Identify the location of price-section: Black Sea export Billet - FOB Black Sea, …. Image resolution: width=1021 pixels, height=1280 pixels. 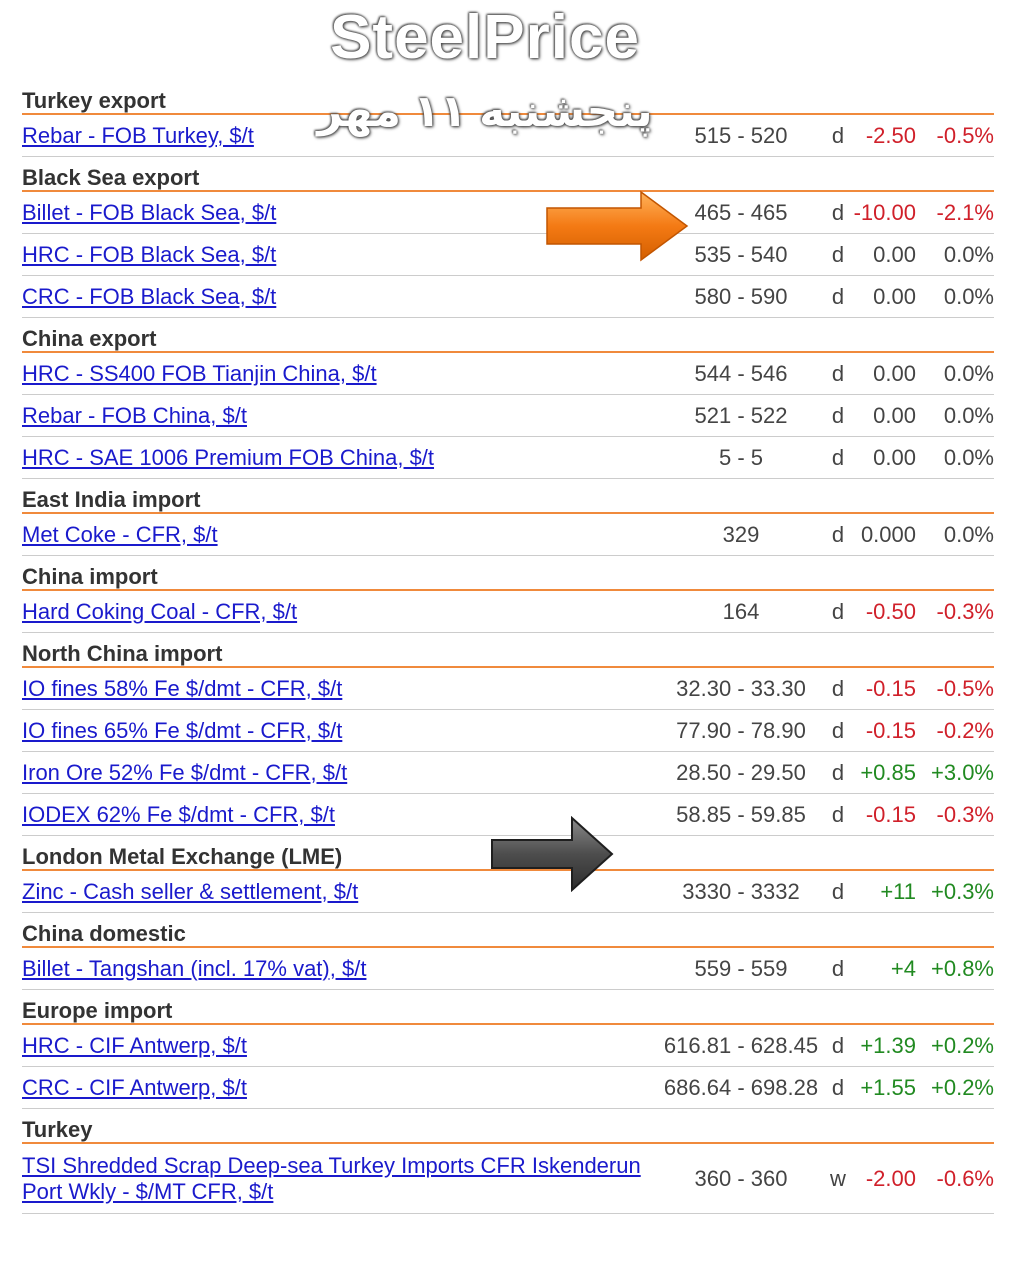
(508, 237).